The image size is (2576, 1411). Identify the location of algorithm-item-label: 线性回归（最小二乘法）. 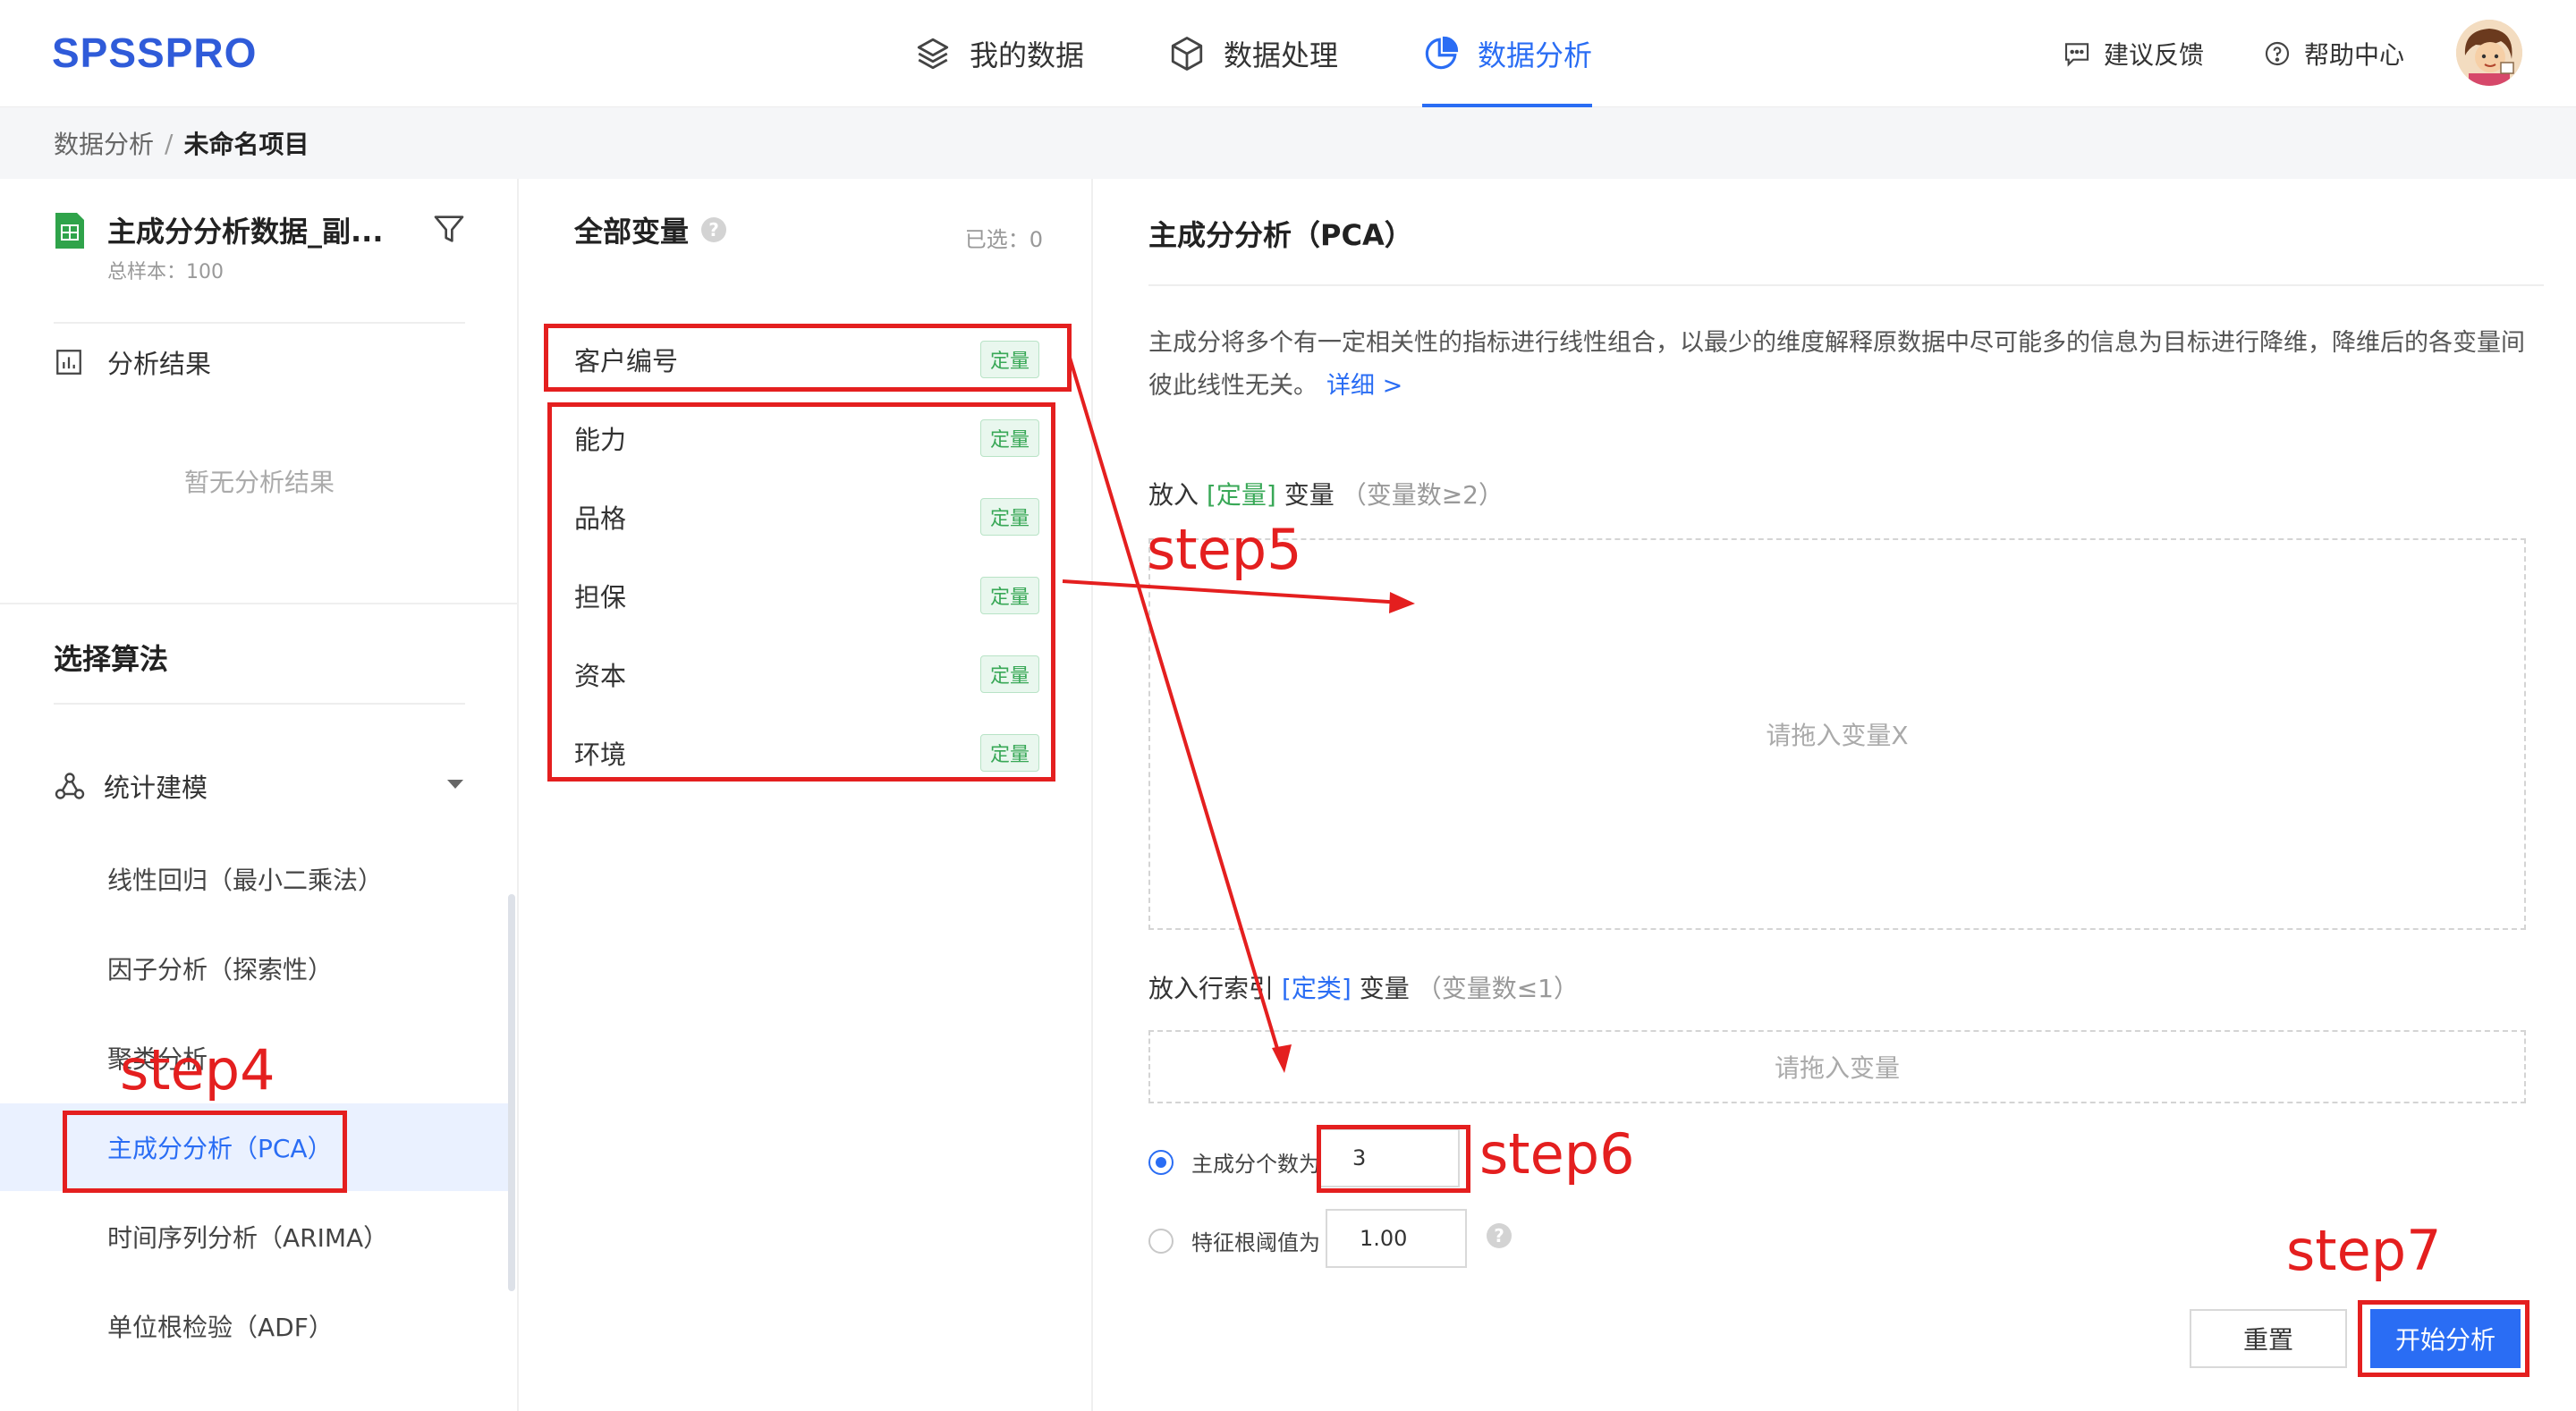
(245, 881).